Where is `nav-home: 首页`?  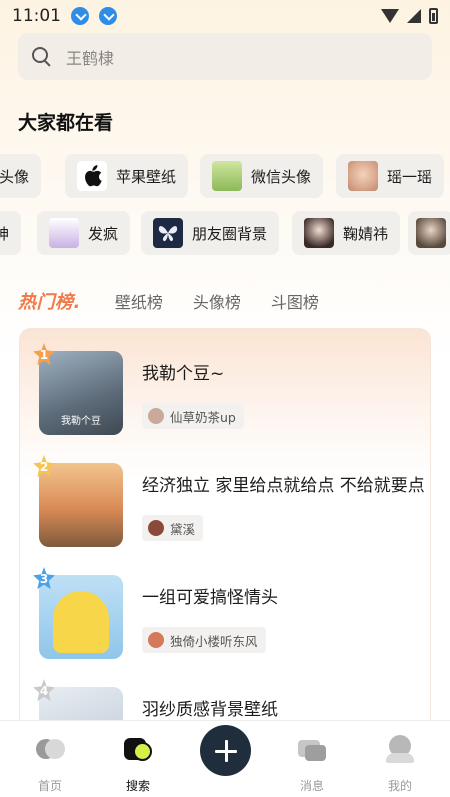 nav-home: 首页 is located at coordinates (50, 764).